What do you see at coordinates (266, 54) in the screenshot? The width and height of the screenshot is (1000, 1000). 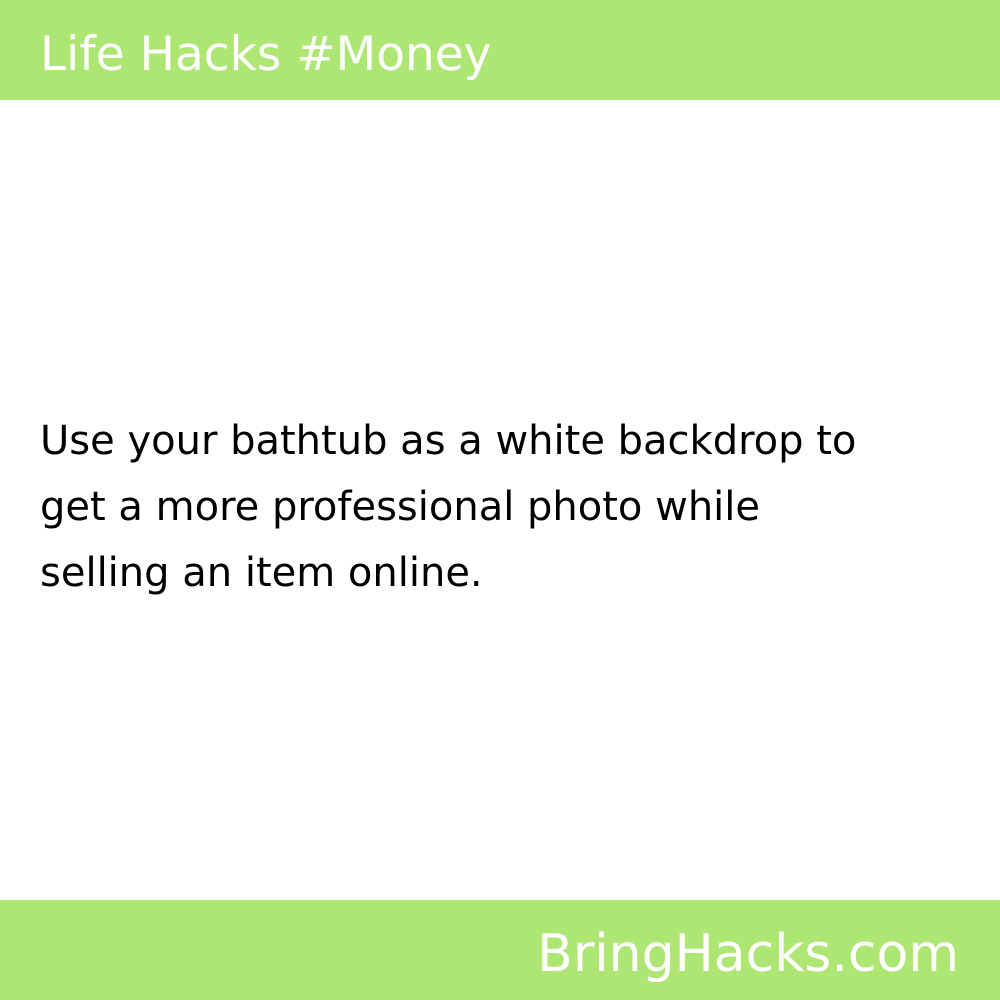 I see `header-title: Life Hacks #Money` at bounding box center [266, 54].